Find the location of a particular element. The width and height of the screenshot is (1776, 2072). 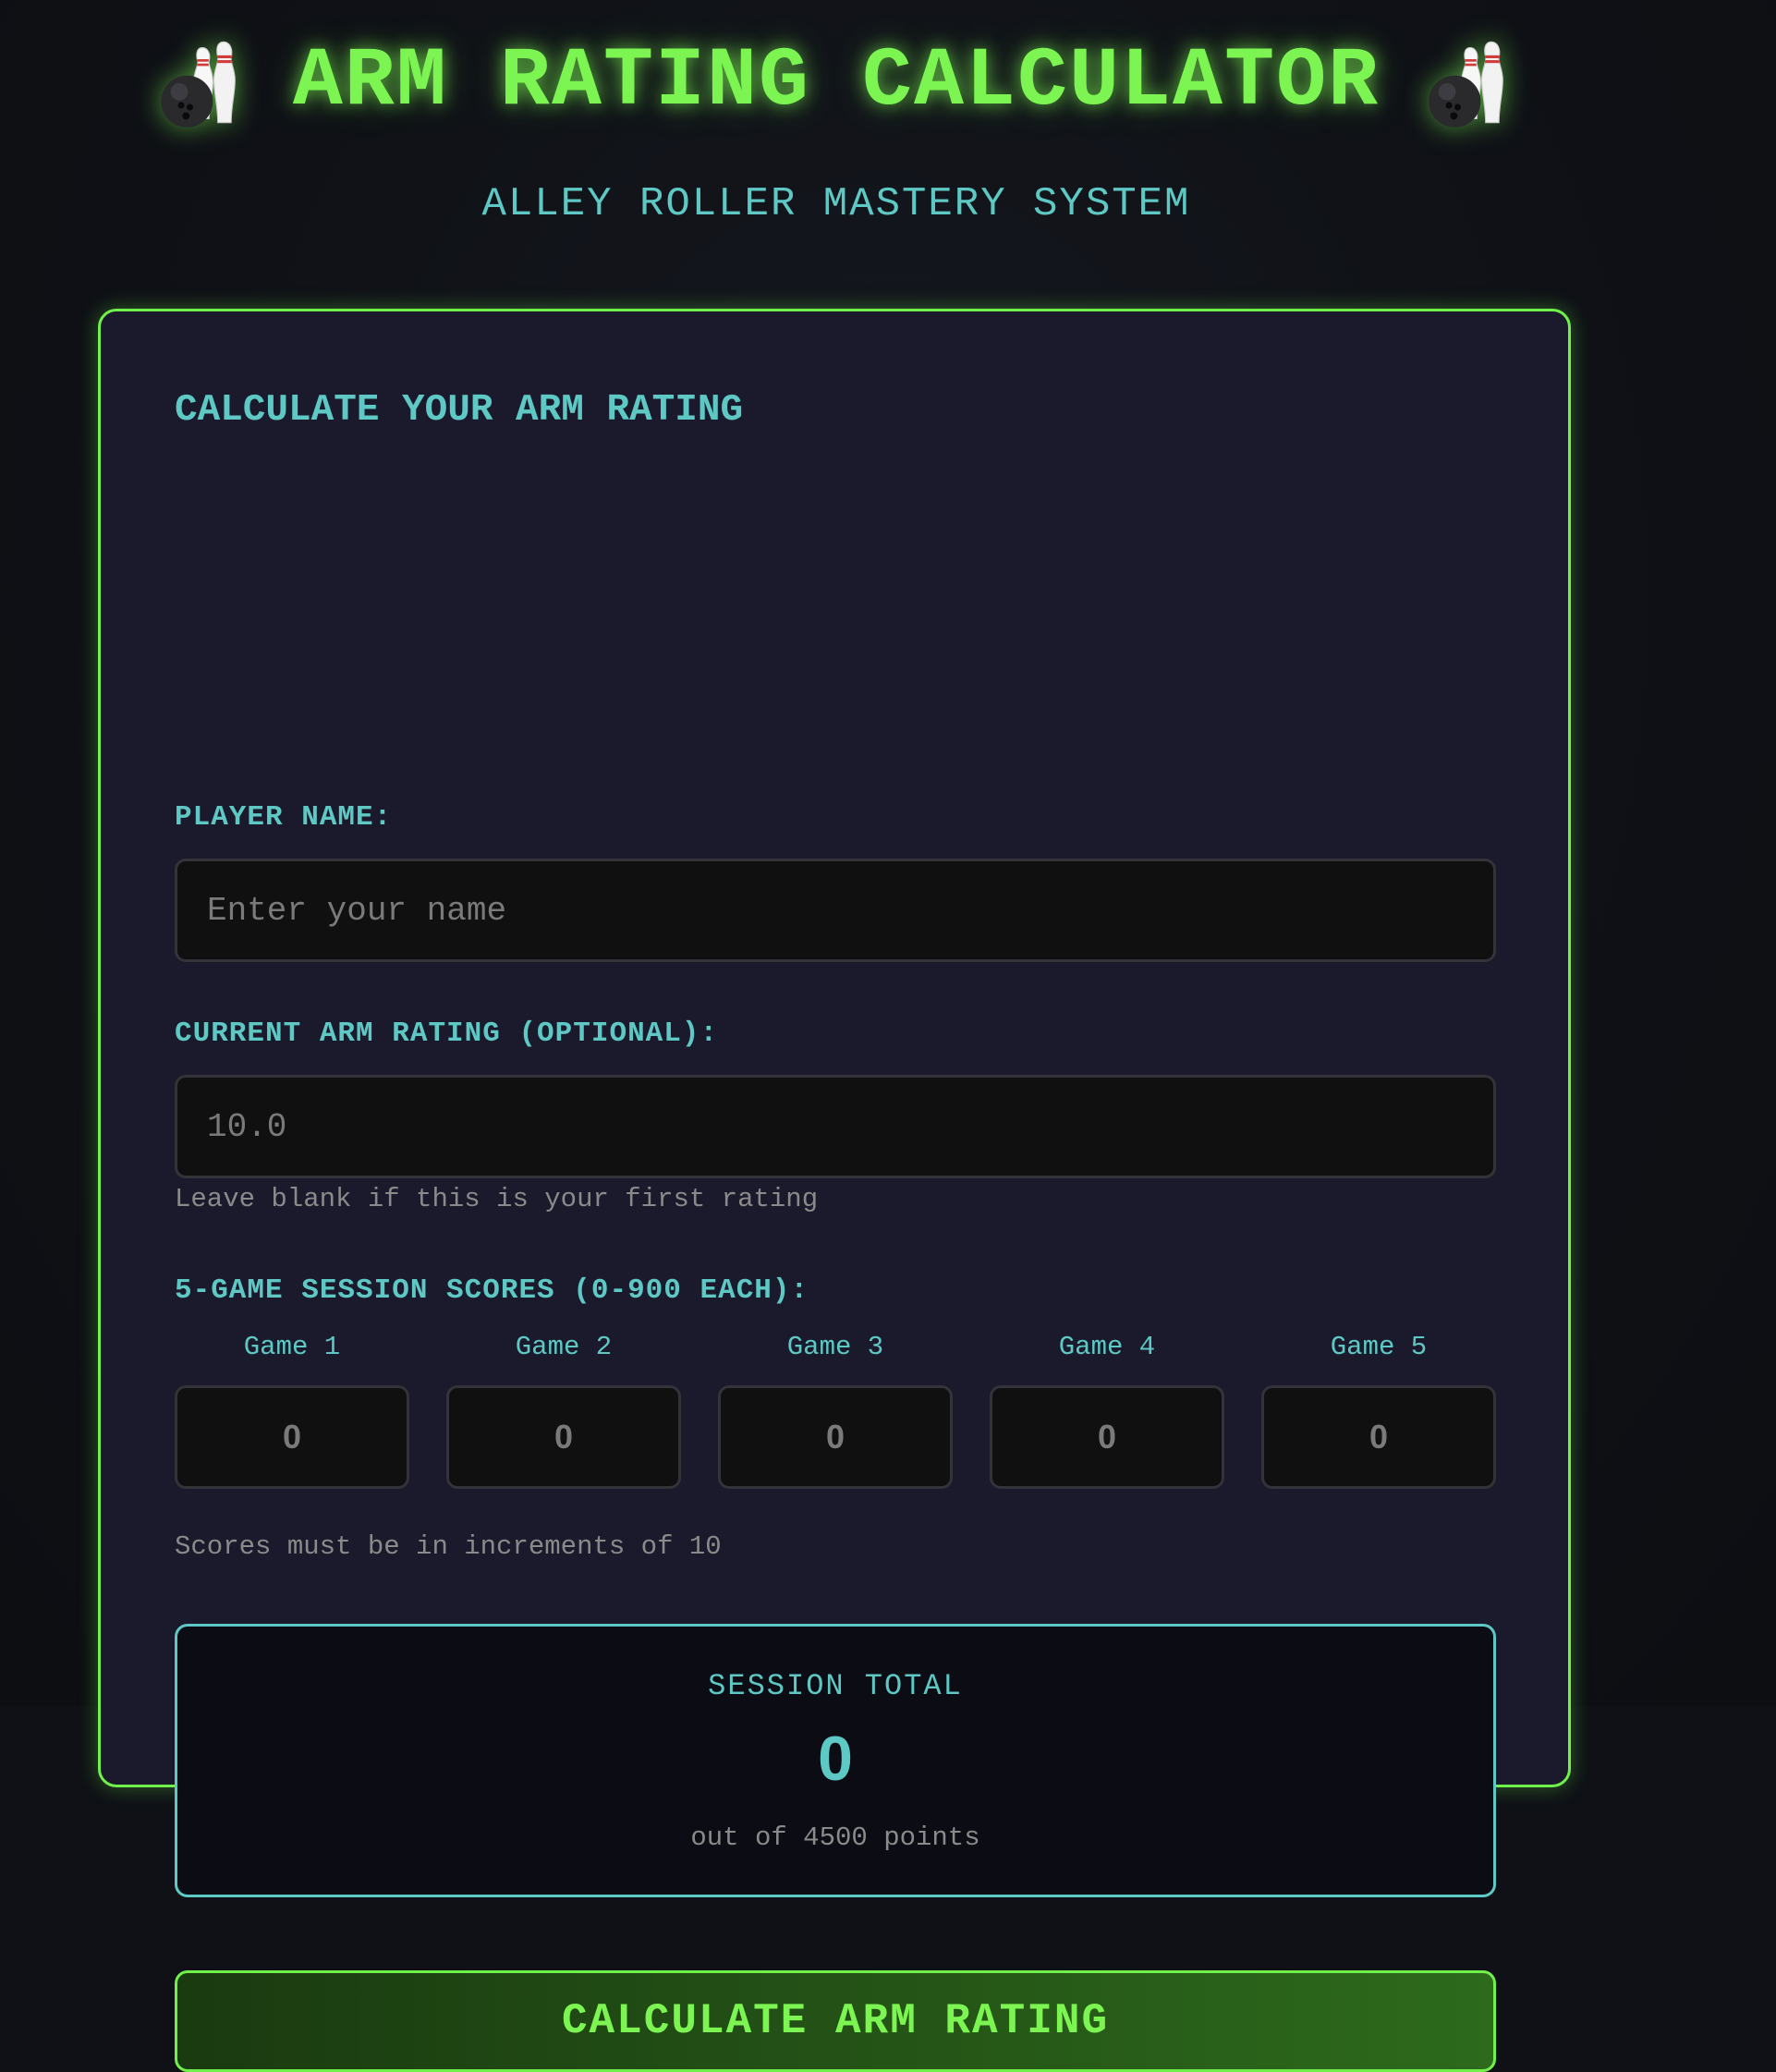

calculate-button: CALCULATE ARM RATING is located at coordinates (835, 2021).